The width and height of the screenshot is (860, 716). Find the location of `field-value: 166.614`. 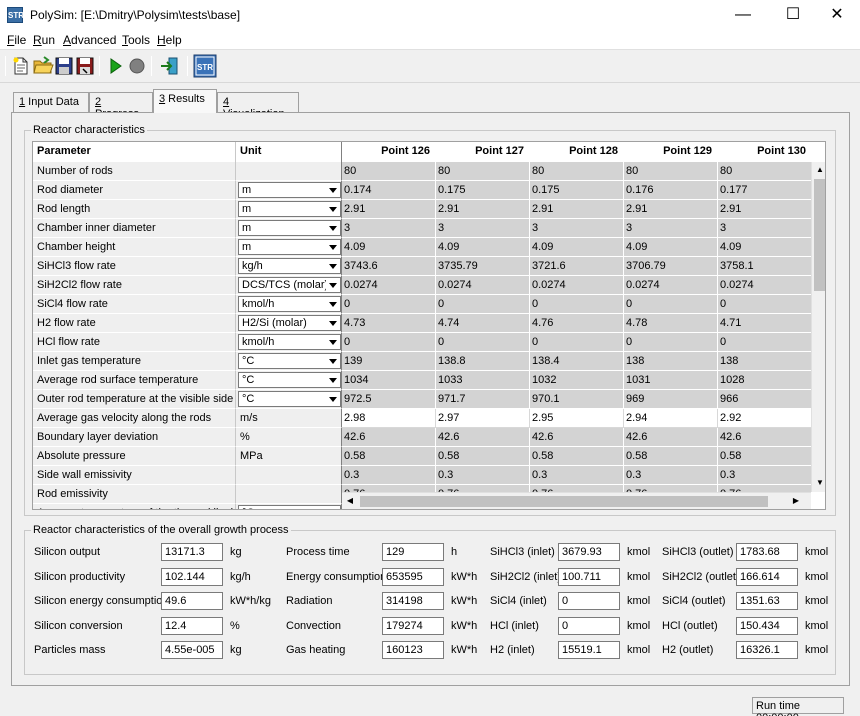

field-value: 166.614 is located at coordinates (767, 576).